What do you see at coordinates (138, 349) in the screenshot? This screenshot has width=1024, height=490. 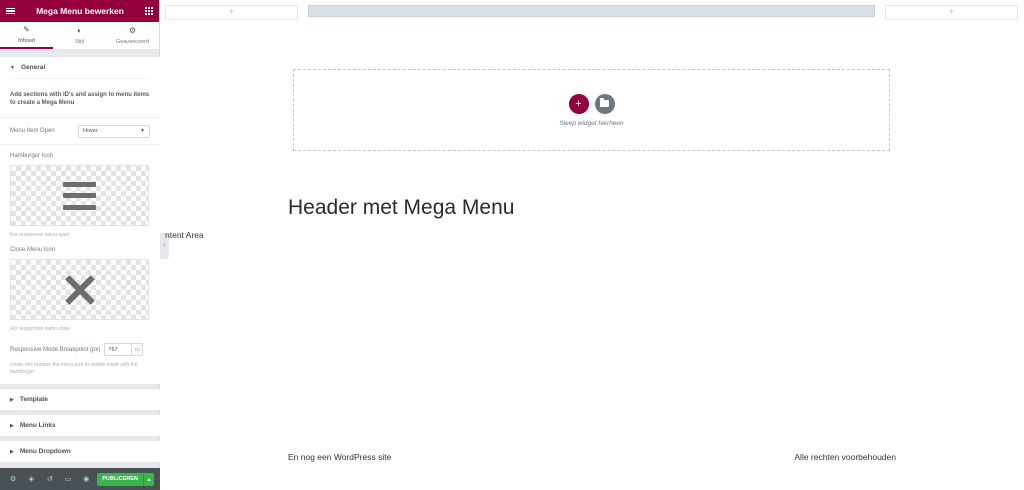 I see `desktop-icon: ▭` at bounding box center [138, 349].